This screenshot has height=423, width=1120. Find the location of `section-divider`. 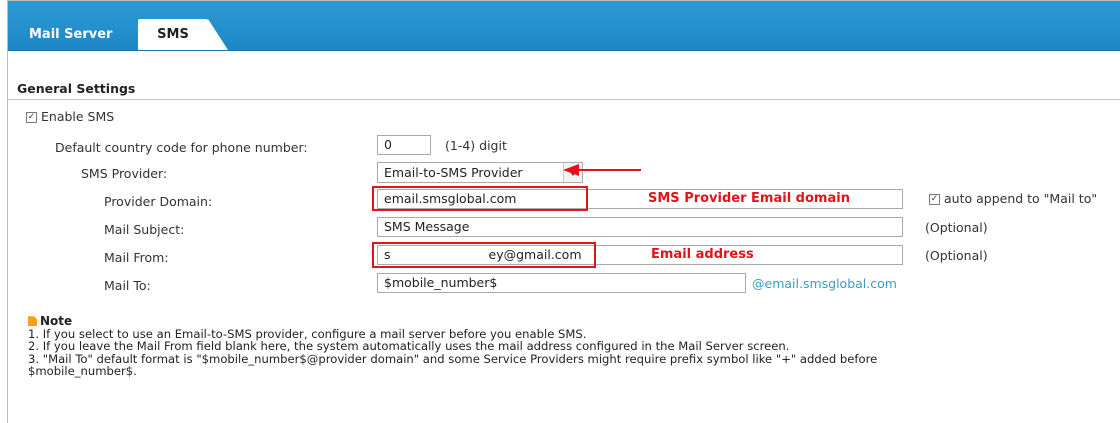

section-divider is located at coordinates (564, 99).